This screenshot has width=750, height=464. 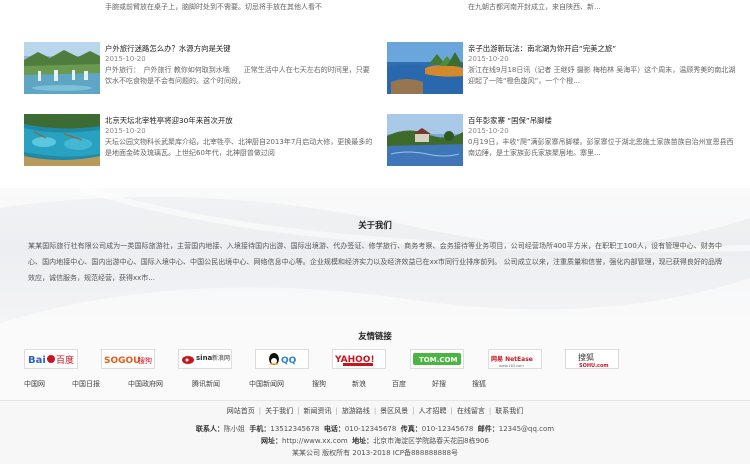 I want to click on contact-name: 陈小姐, so click(x=234, y=429).